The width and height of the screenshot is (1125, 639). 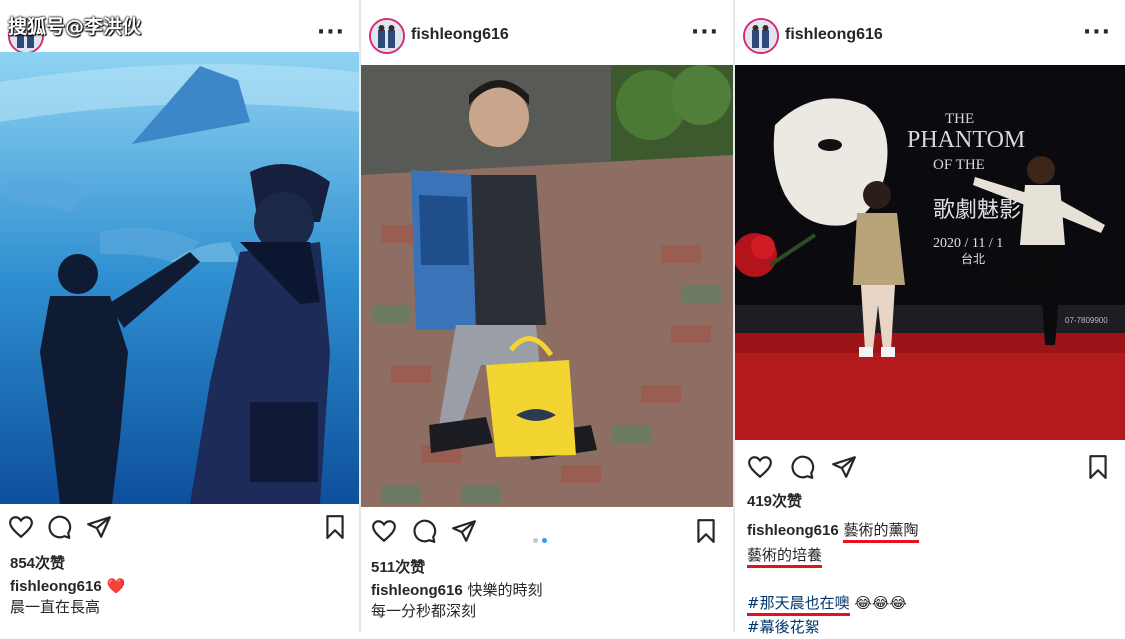 What do you see at coordinates (398, 566) in the screenshot?
I see `like-count: 511次赞` at bounding box center [398, 566].